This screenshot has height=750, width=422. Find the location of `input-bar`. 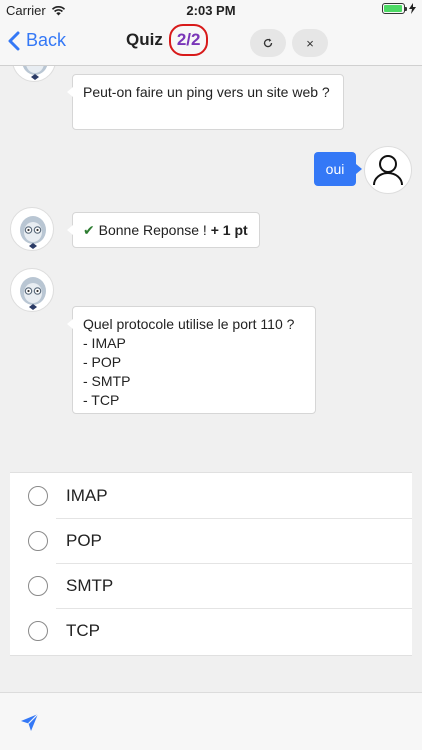

input-bar is located at coordinates (211, 721).